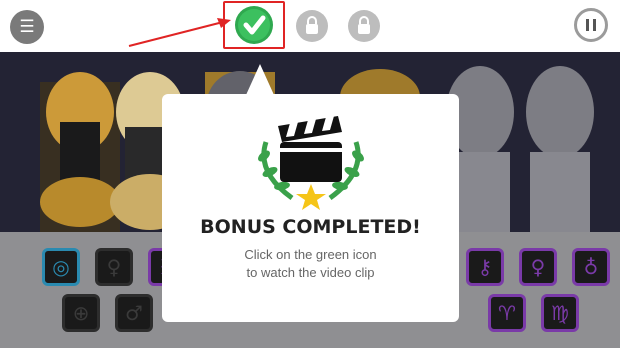 The width and height of the screenshot is (620, 348). I want to click on top-bar: ☰, so click(310, 26).